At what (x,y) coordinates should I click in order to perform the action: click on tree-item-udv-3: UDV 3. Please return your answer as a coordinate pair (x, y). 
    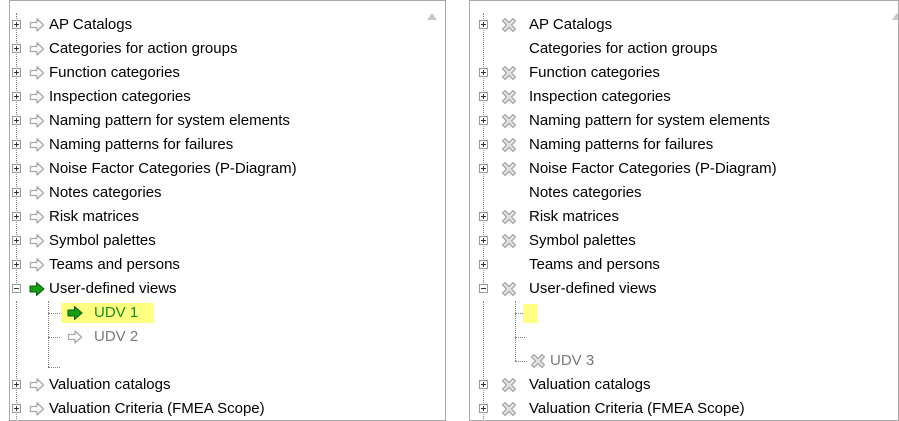
    Looking at the image, I should click on (684, 361).